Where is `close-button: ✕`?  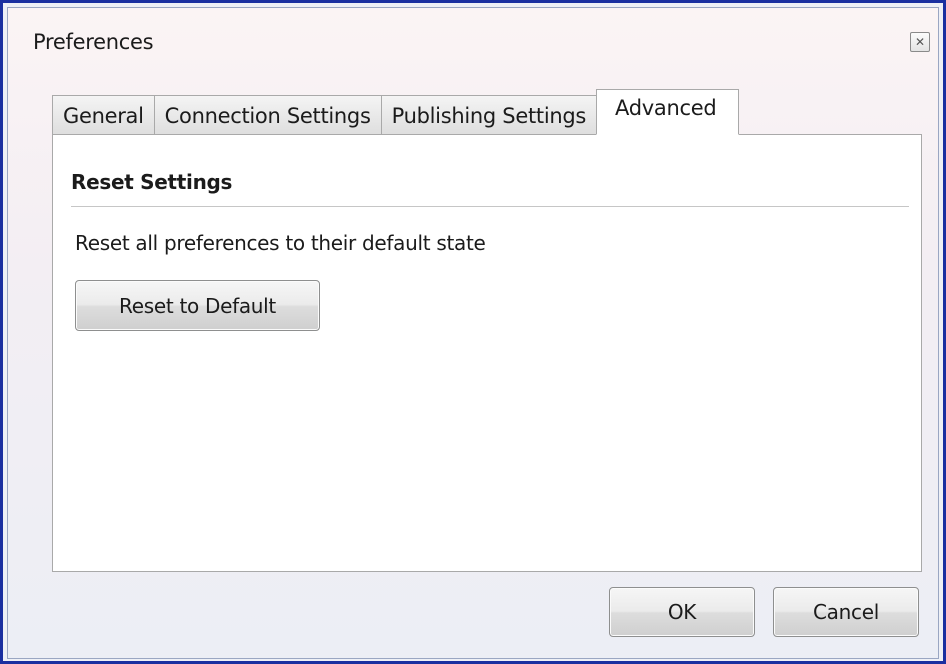
close-button: ✕ is located at coordinates (920, 42).